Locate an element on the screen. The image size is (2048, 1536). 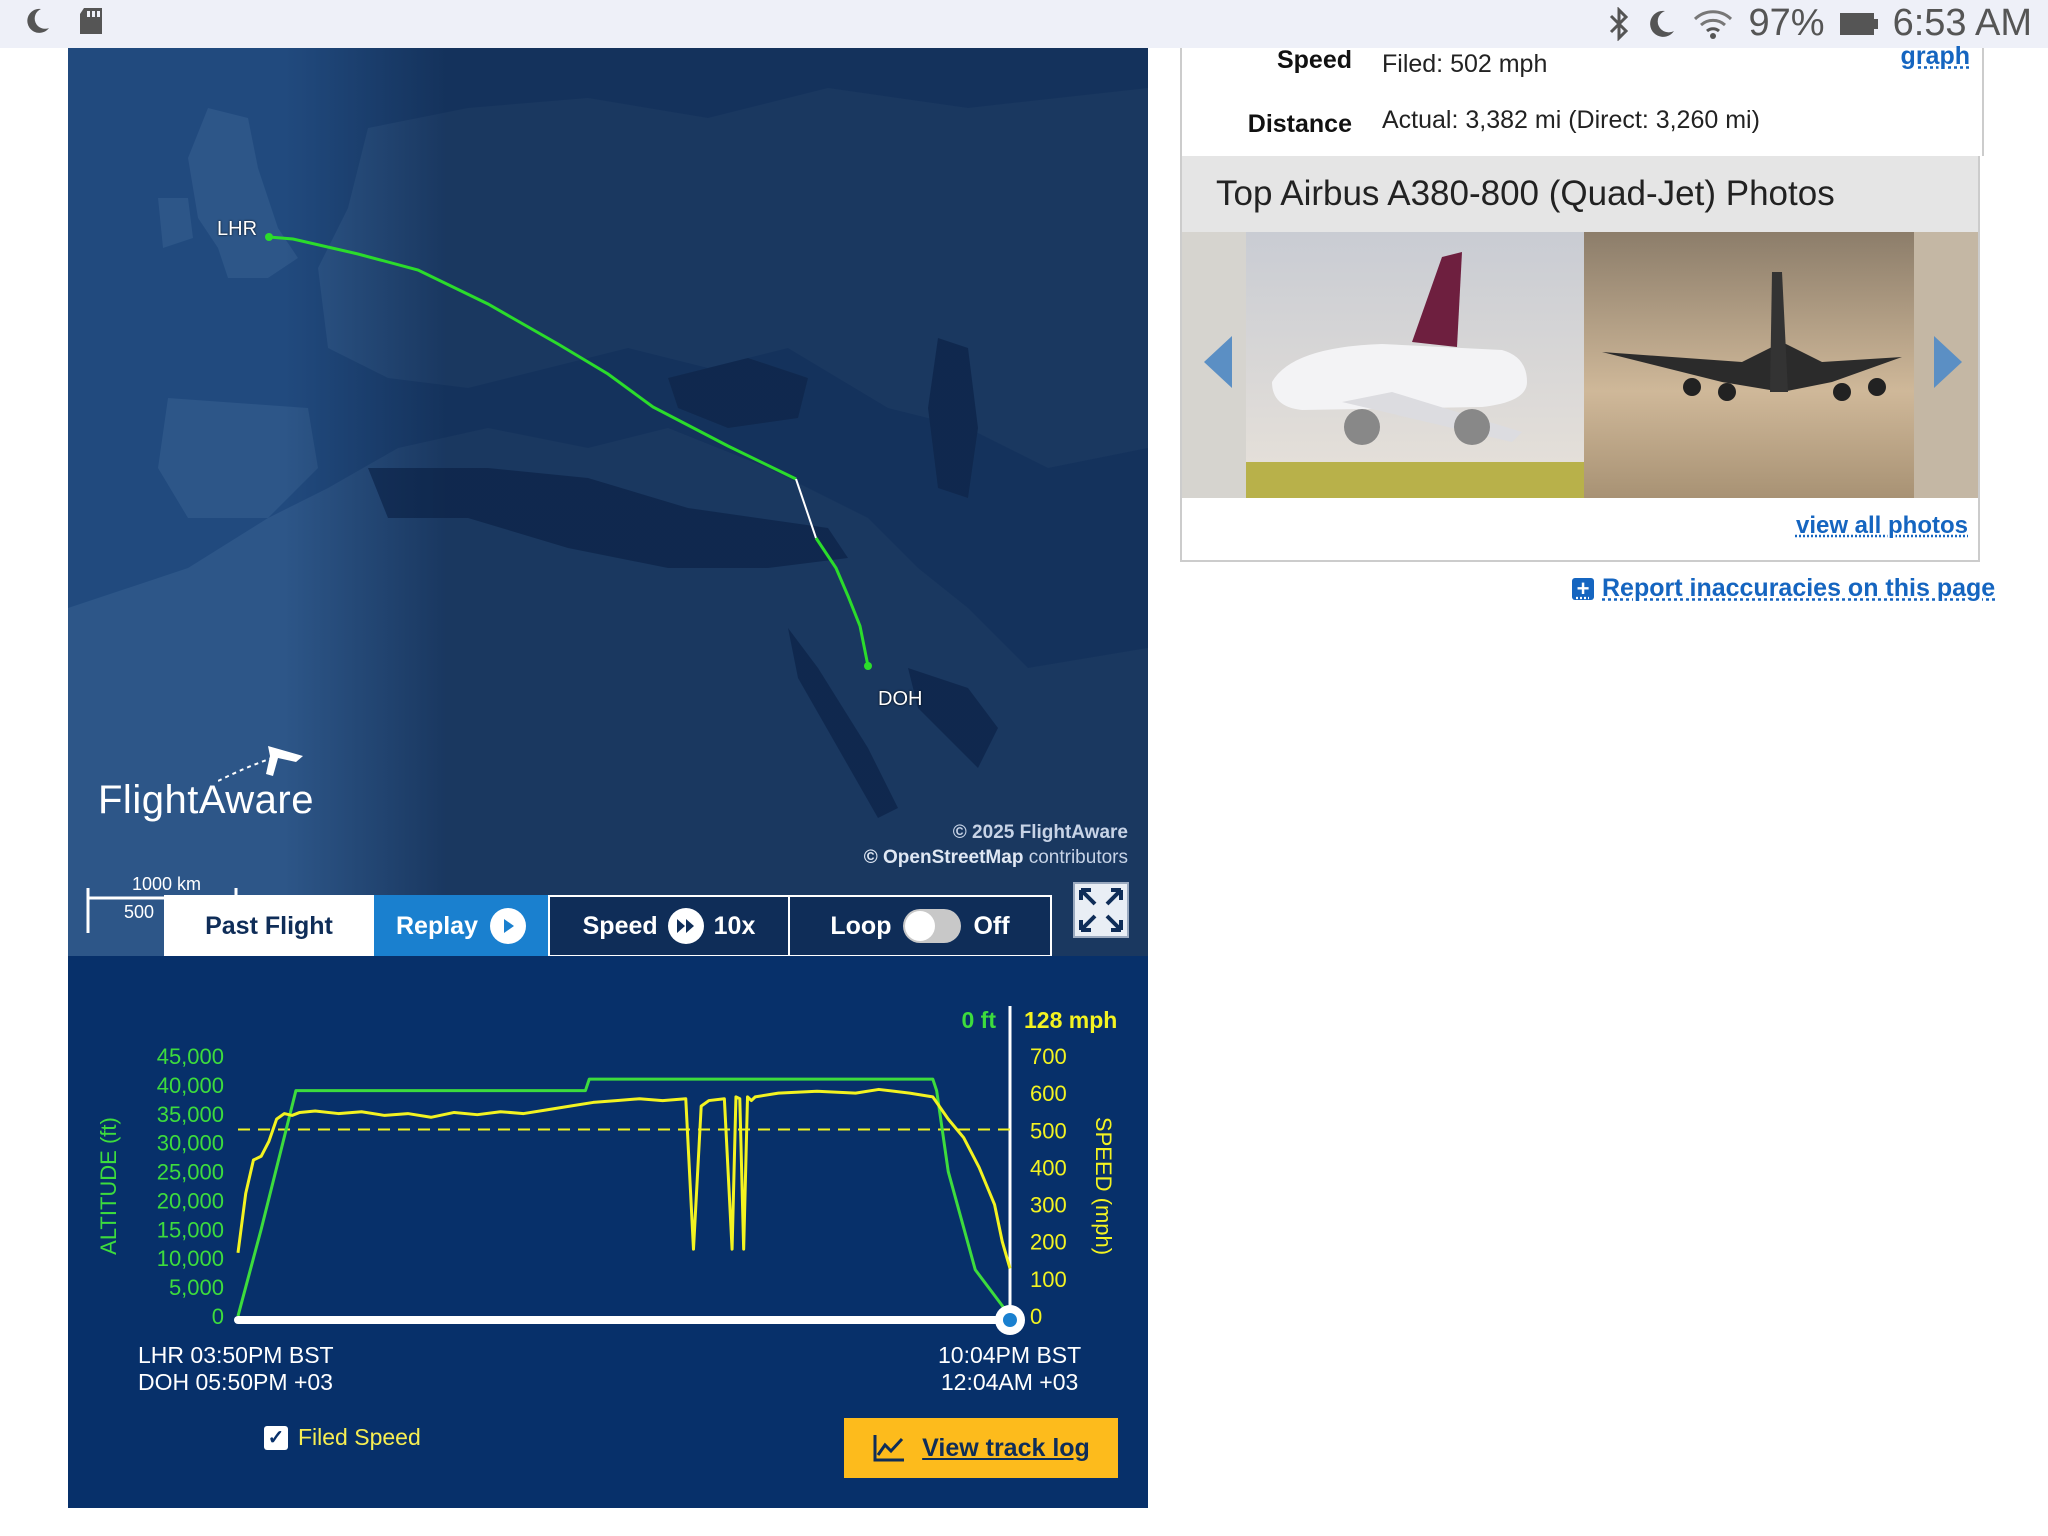
photos-title: Top Airbus A380-800 (Quad-Jet) Photos is located at coordinates (1580, 194).